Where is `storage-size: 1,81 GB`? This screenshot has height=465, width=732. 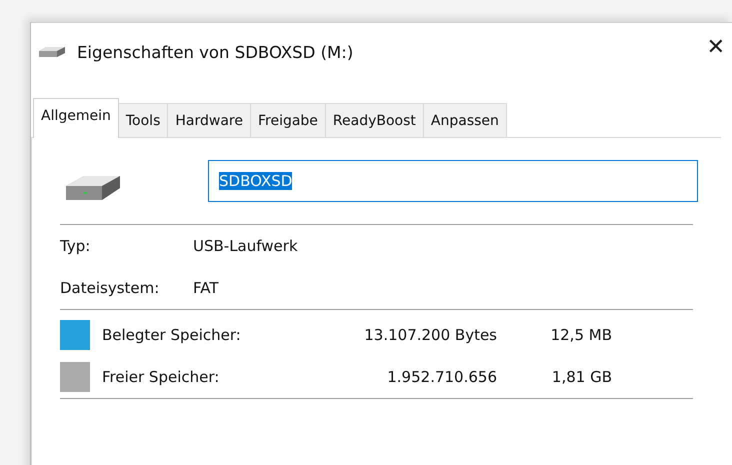 storage-size: 1,81 GB is located at coordinates (581, 377).